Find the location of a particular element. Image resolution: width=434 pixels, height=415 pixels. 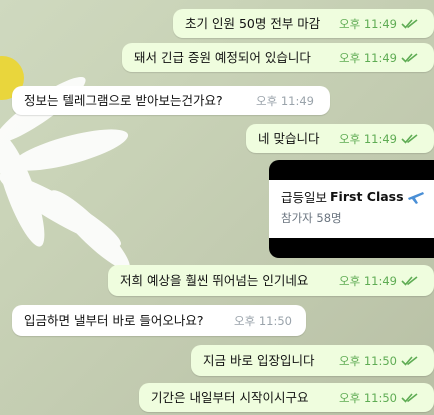

message-bubble: 정보는 텔레그램으로 받아보는건가요? 오후 11:49 is located at coordinates (171, 100).